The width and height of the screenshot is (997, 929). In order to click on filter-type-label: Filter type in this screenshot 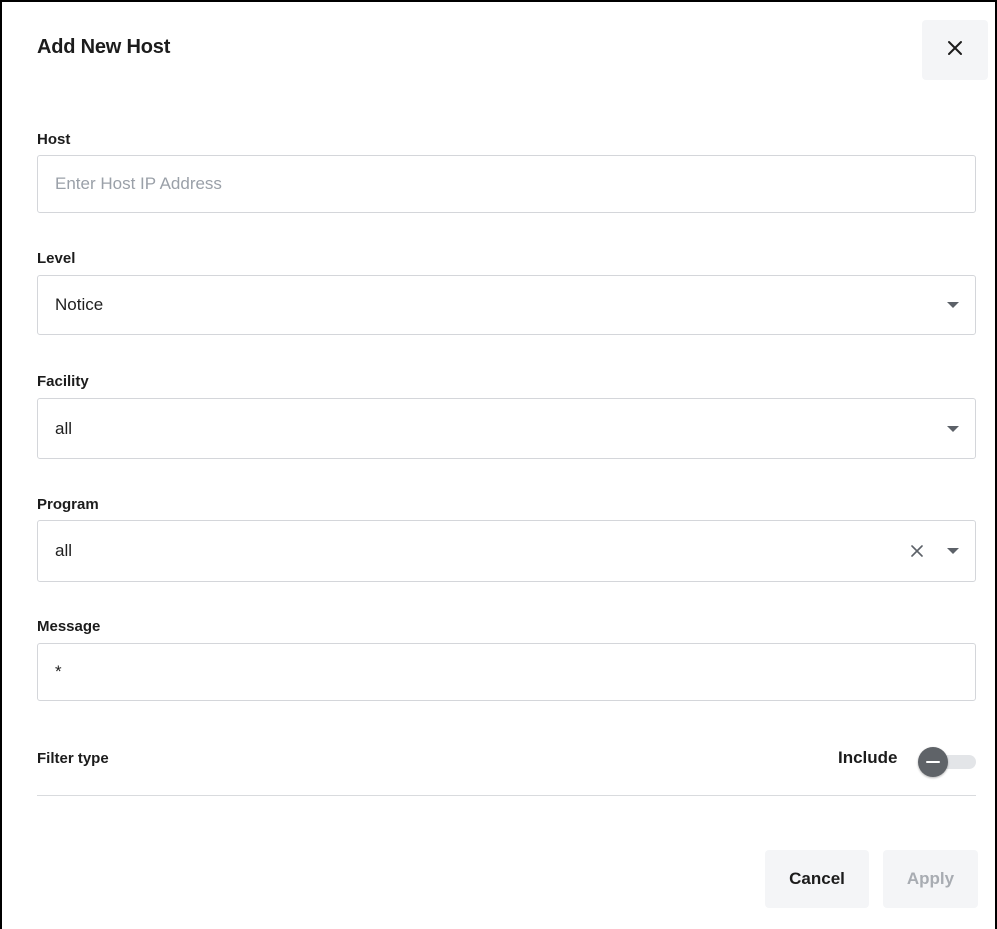, I will do `click(73, 758)`.